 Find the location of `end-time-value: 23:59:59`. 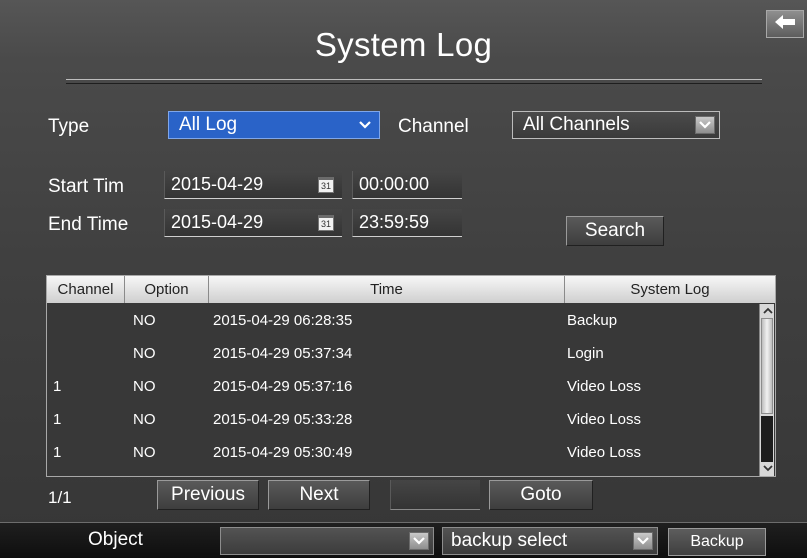

end-time-value: 23:59:59 is located at coordinates (394, 222).